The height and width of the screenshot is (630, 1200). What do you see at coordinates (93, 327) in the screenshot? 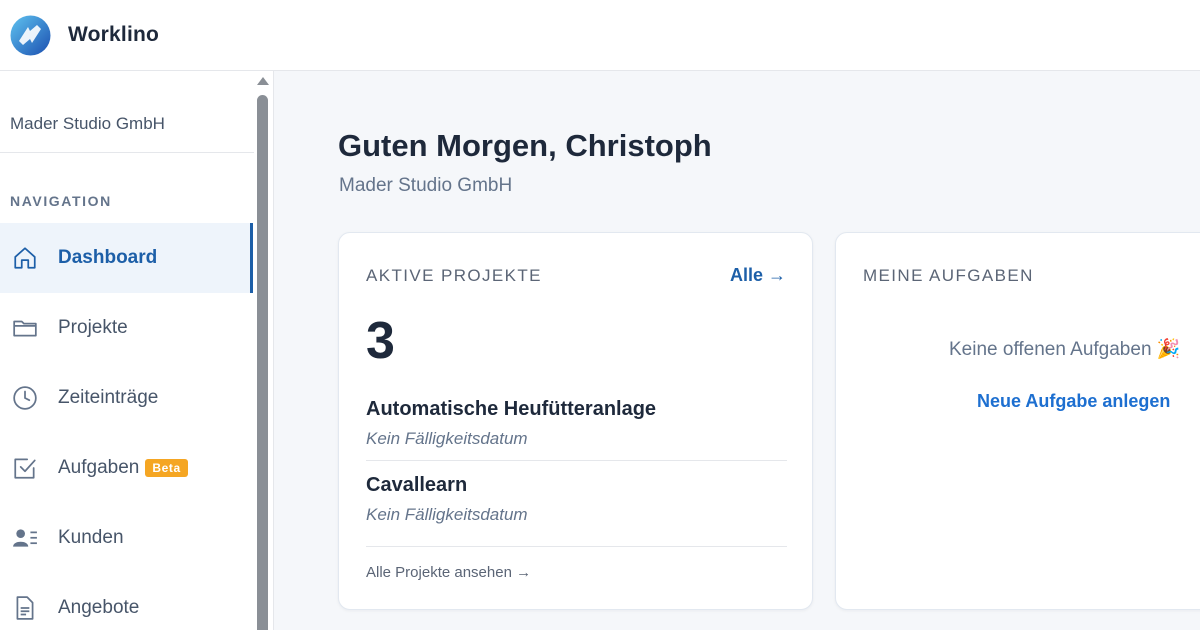
I see `sidebar-item-label: Projekte` at bounding box center [93, 327].